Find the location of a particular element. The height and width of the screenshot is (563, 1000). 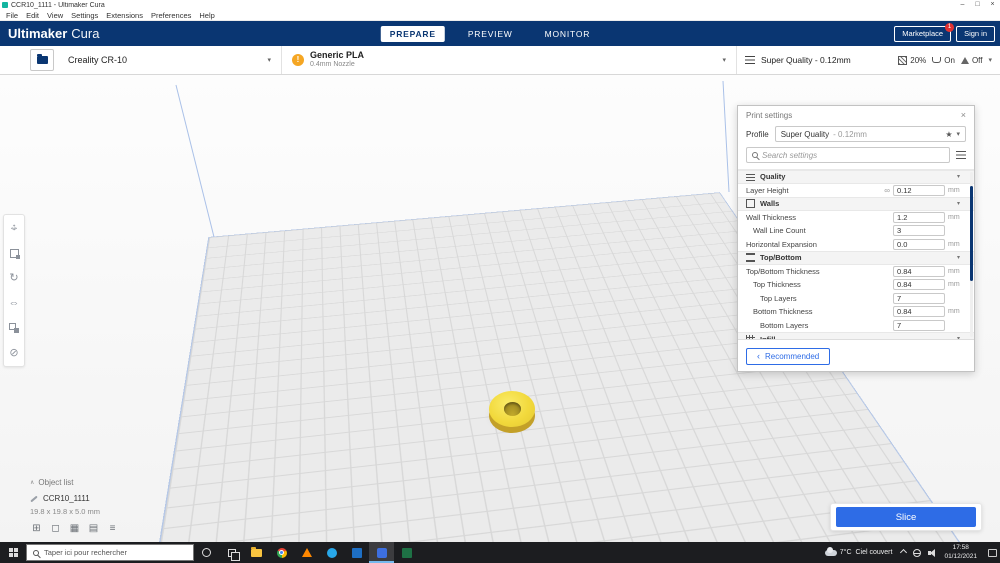

menu-edit: Edit is located at coordinates (32, 15).